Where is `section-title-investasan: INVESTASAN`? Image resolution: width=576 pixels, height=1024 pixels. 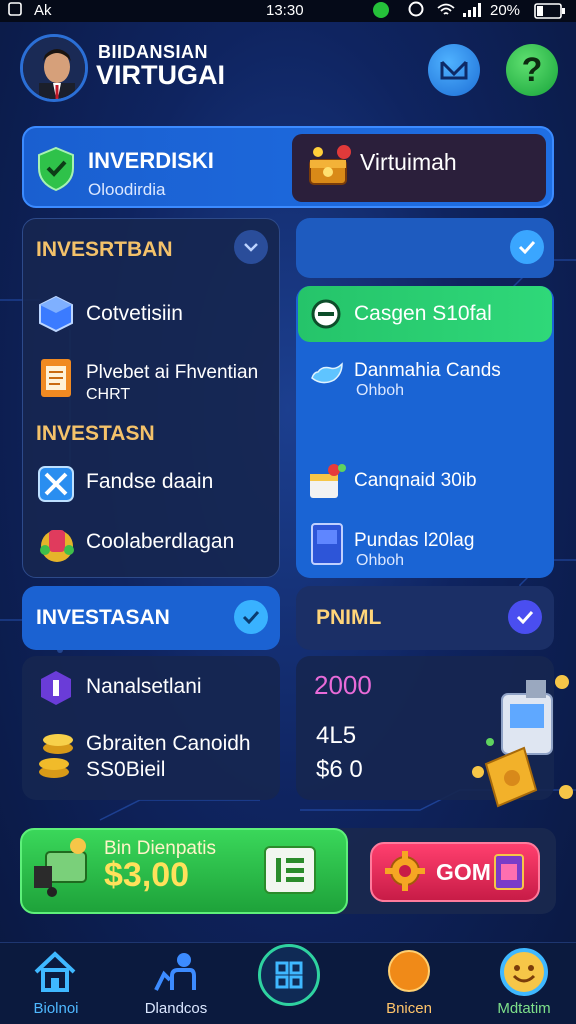 section-title-investasan: INVESTASAN is located at coordinates (103, 617).